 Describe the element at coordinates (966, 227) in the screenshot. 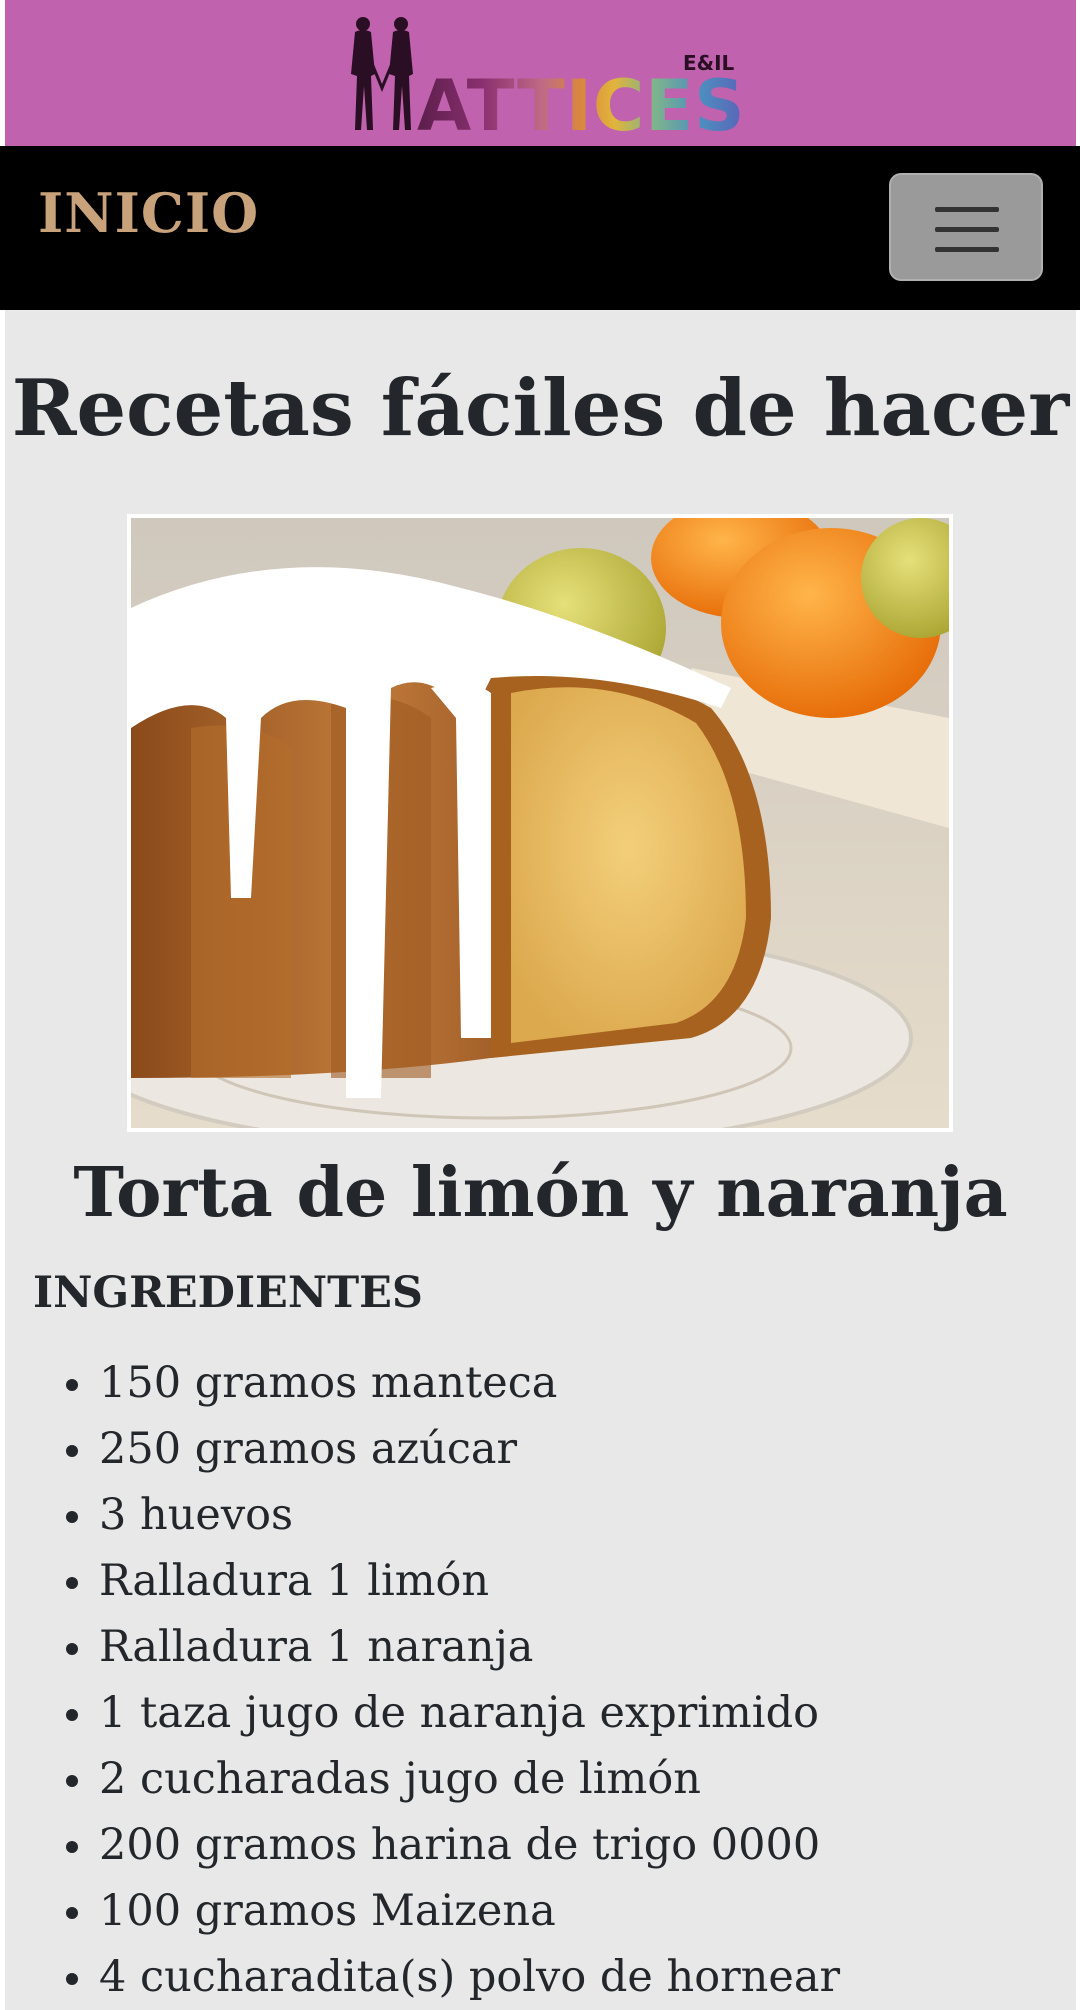

I see `navbar-toggler-button` at that location.